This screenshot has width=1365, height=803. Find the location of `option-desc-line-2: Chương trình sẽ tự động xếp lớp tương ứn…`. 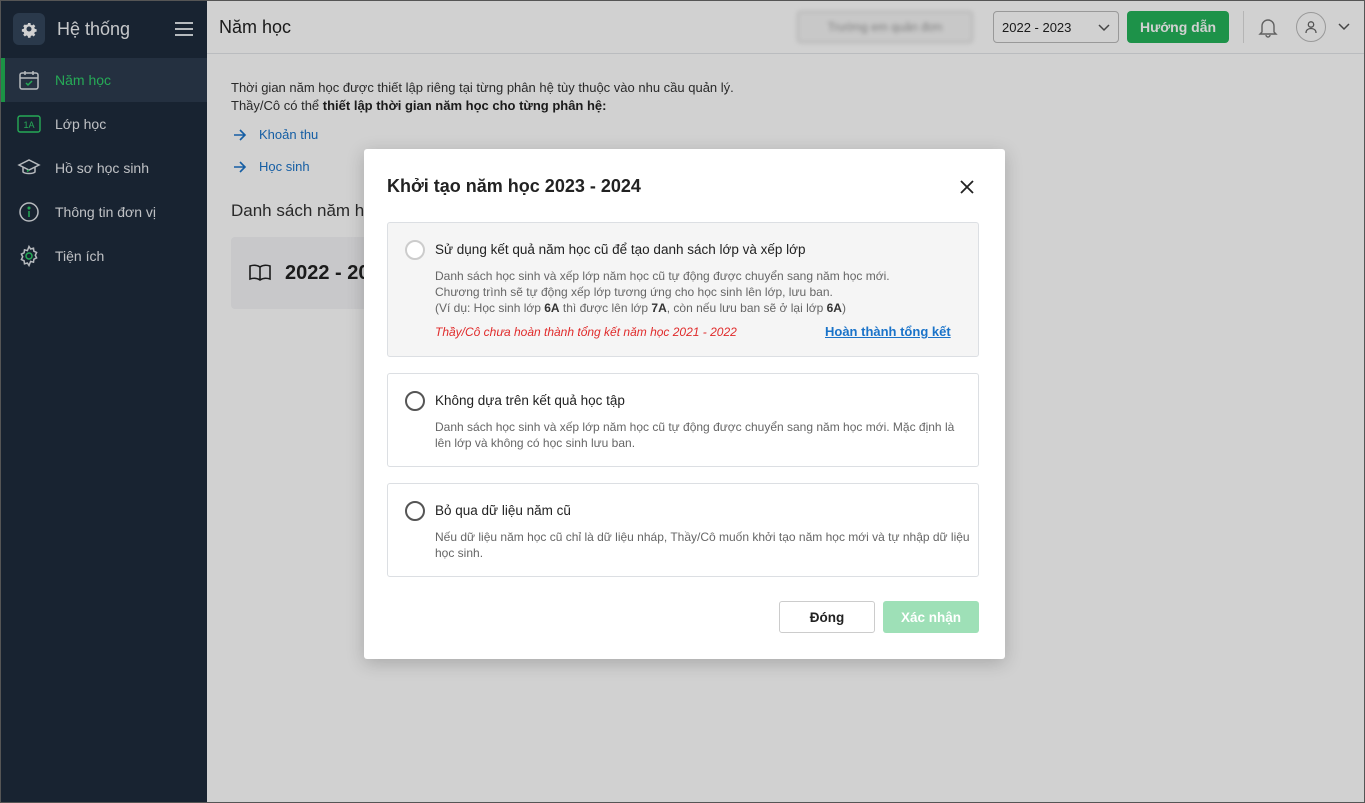

option-desc-line-2: Chương trình sẽ tự động xếp lớp tương ứn… is located at coordinates (634, 292).